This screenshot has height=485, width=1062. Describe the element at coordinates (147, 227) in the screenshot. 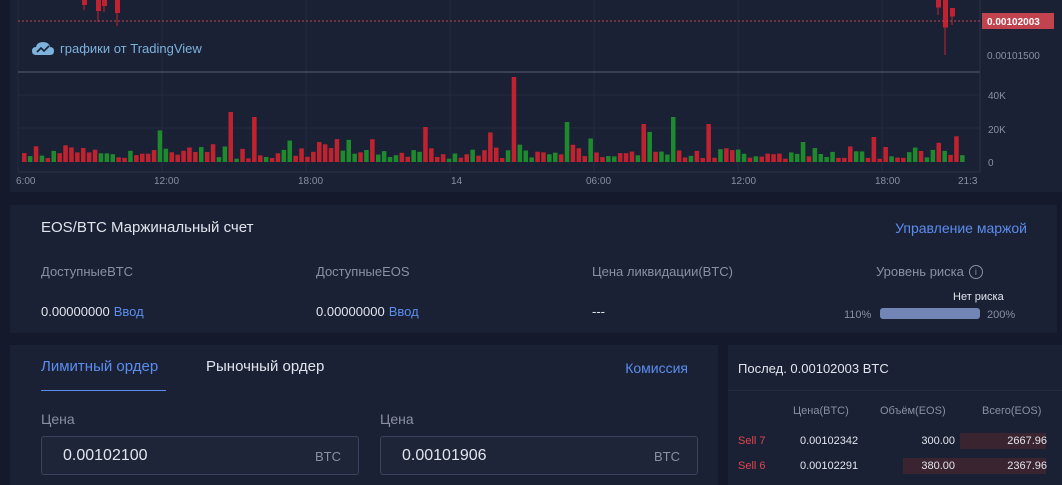

I see `margin-account-title: EOS/BTC Маржинальный счет` at that location.